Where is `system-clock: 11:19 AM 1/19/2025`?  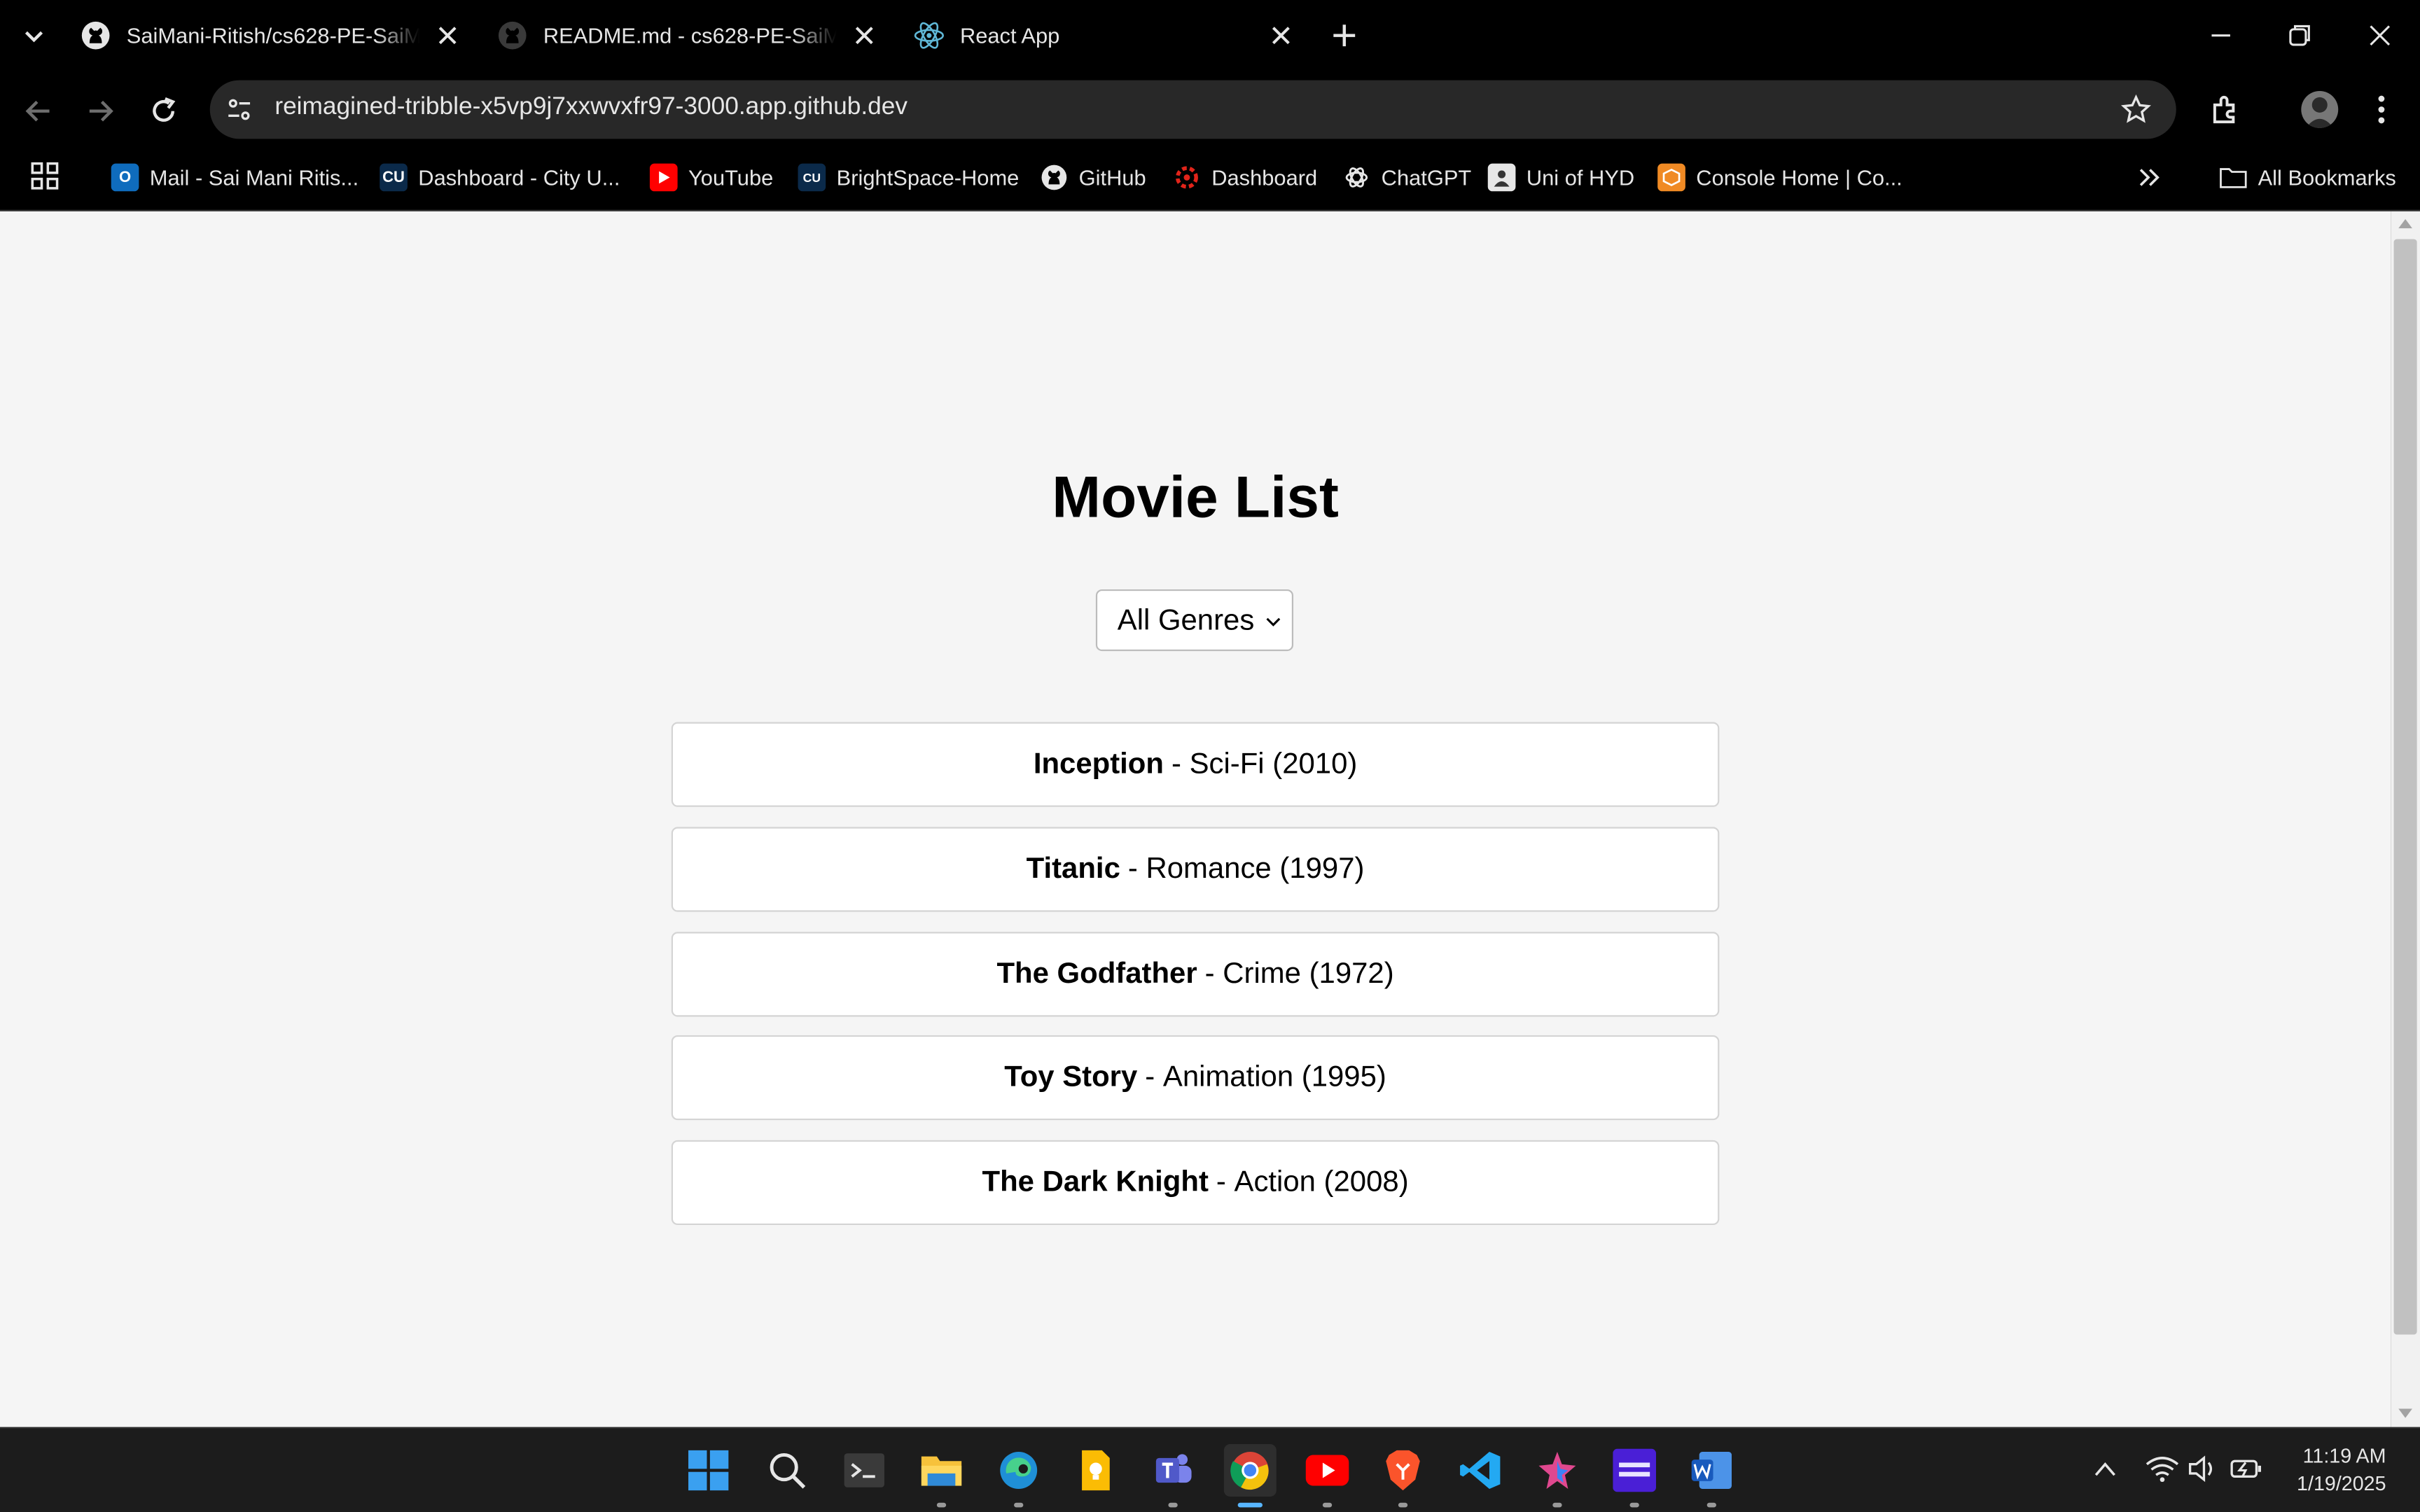 system-clock: 11:19 AM 1/19/2025 is located at coordinates (2341, 1470).